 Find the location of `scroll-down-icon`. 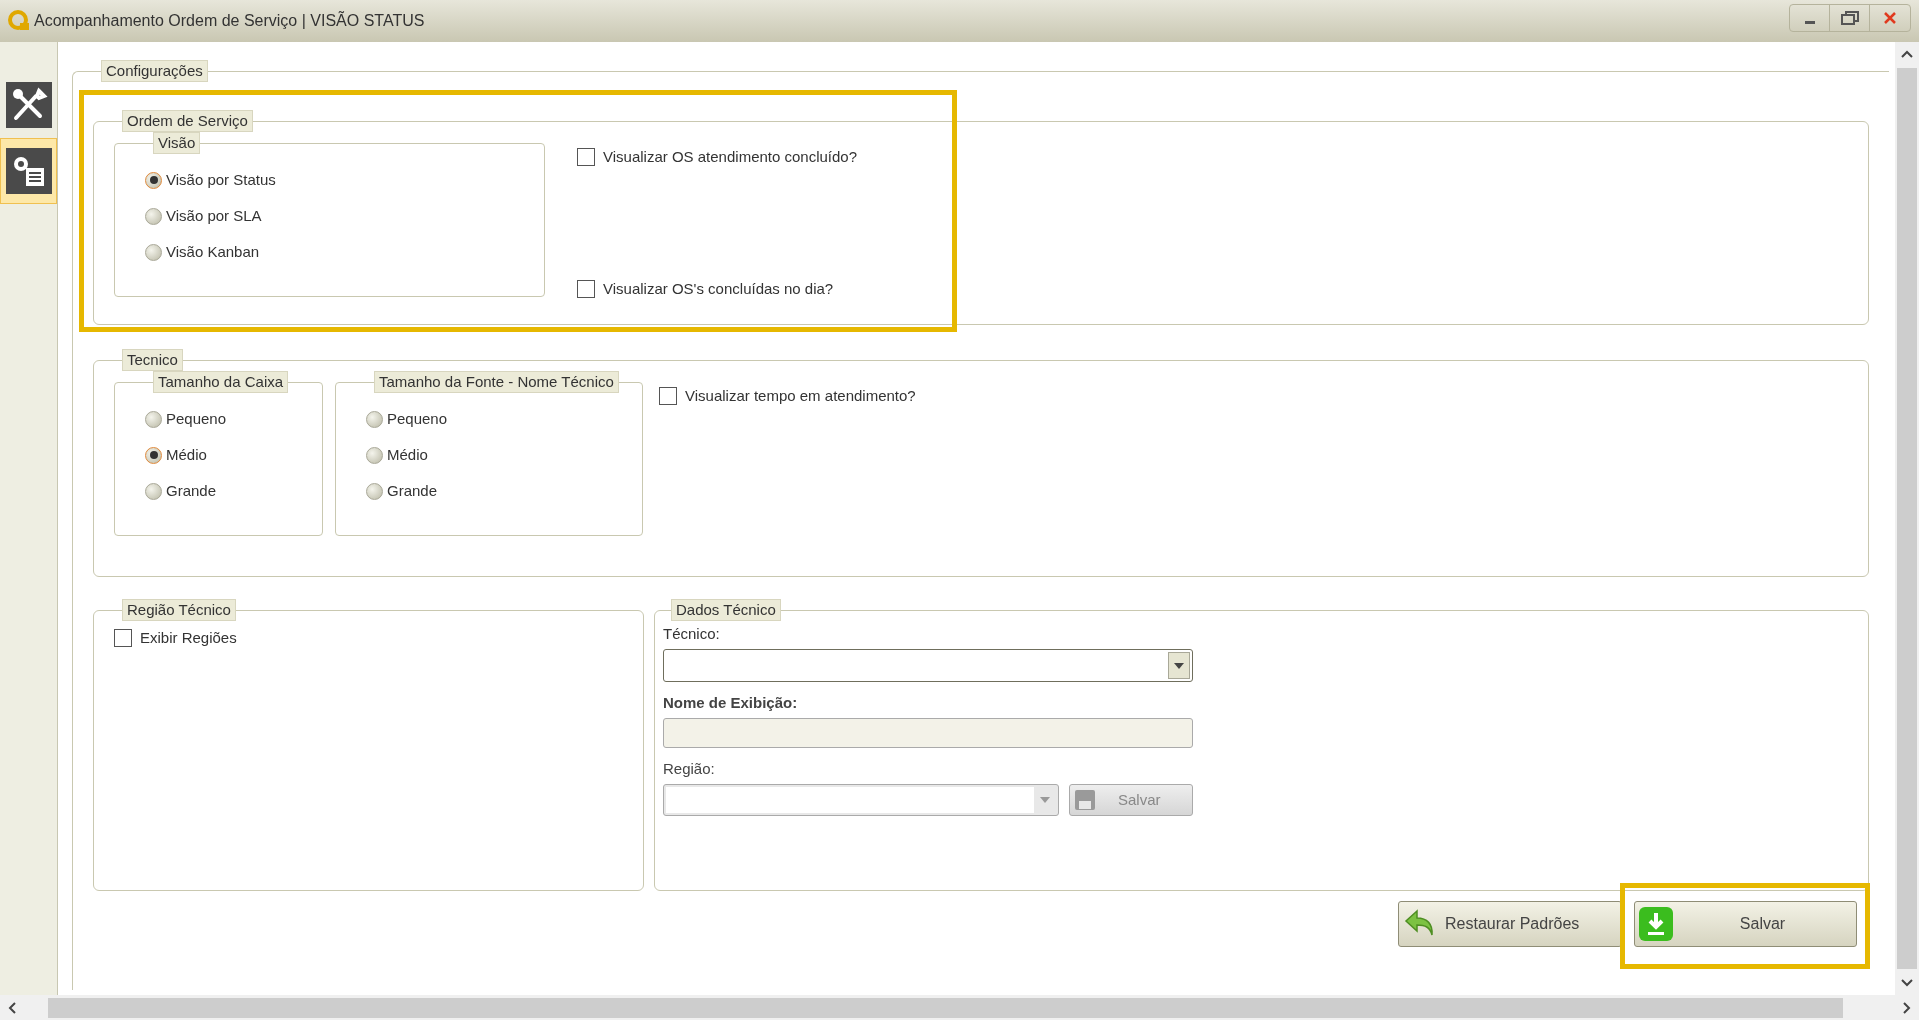

scroll-down-icon is located at coordinates (1907, 983).